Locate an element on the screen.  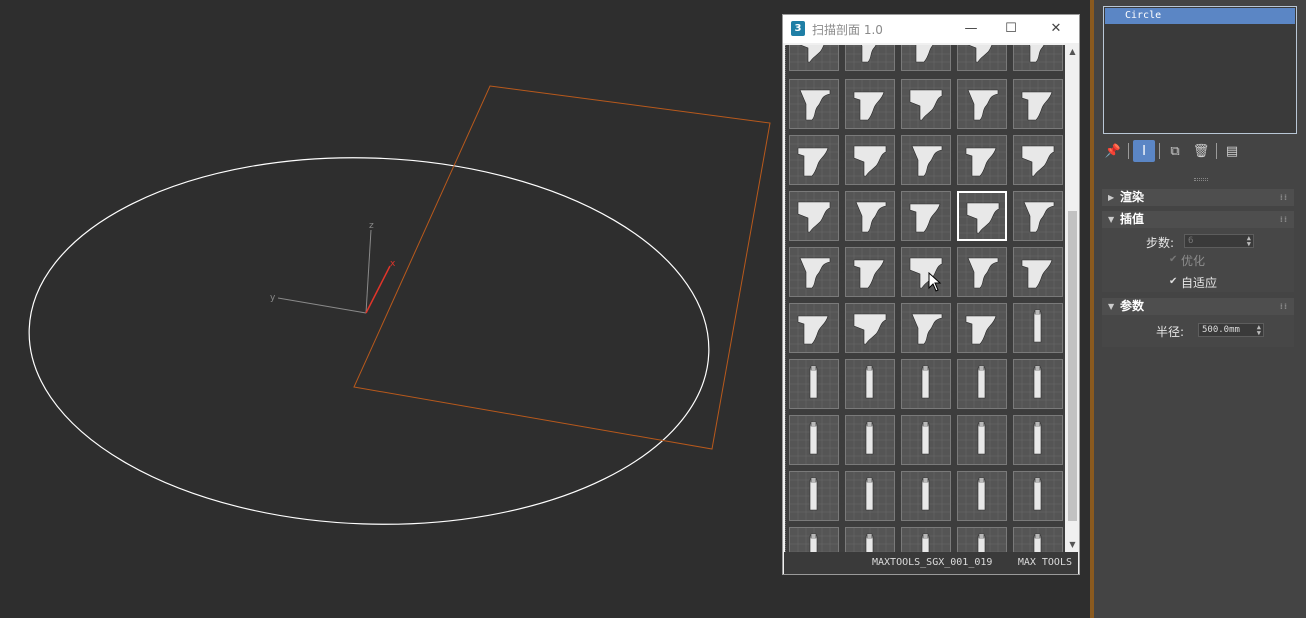
modifier-stack-item: Circle is located at coordinates (1200, 16).